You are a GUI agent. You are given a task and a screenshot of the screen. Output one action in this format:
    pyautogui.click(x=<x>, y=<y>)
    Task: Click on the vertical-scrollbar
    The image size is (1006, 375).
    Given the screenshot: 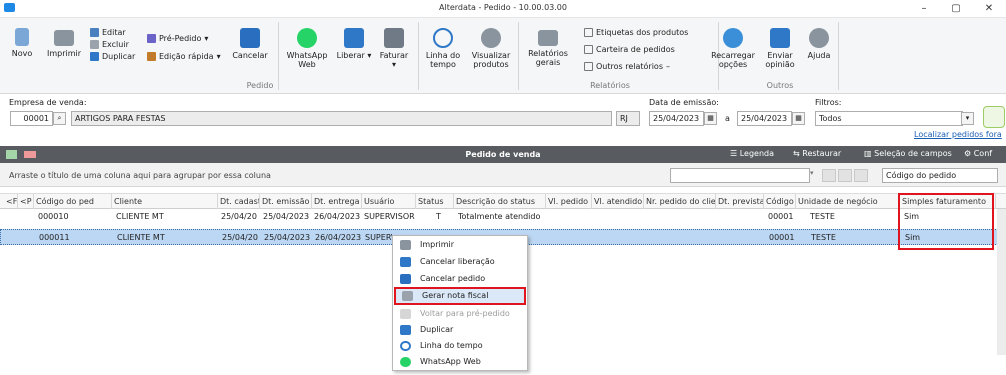 What is the action you would take?
    pyautogui.click(x=1001, y=282)
    